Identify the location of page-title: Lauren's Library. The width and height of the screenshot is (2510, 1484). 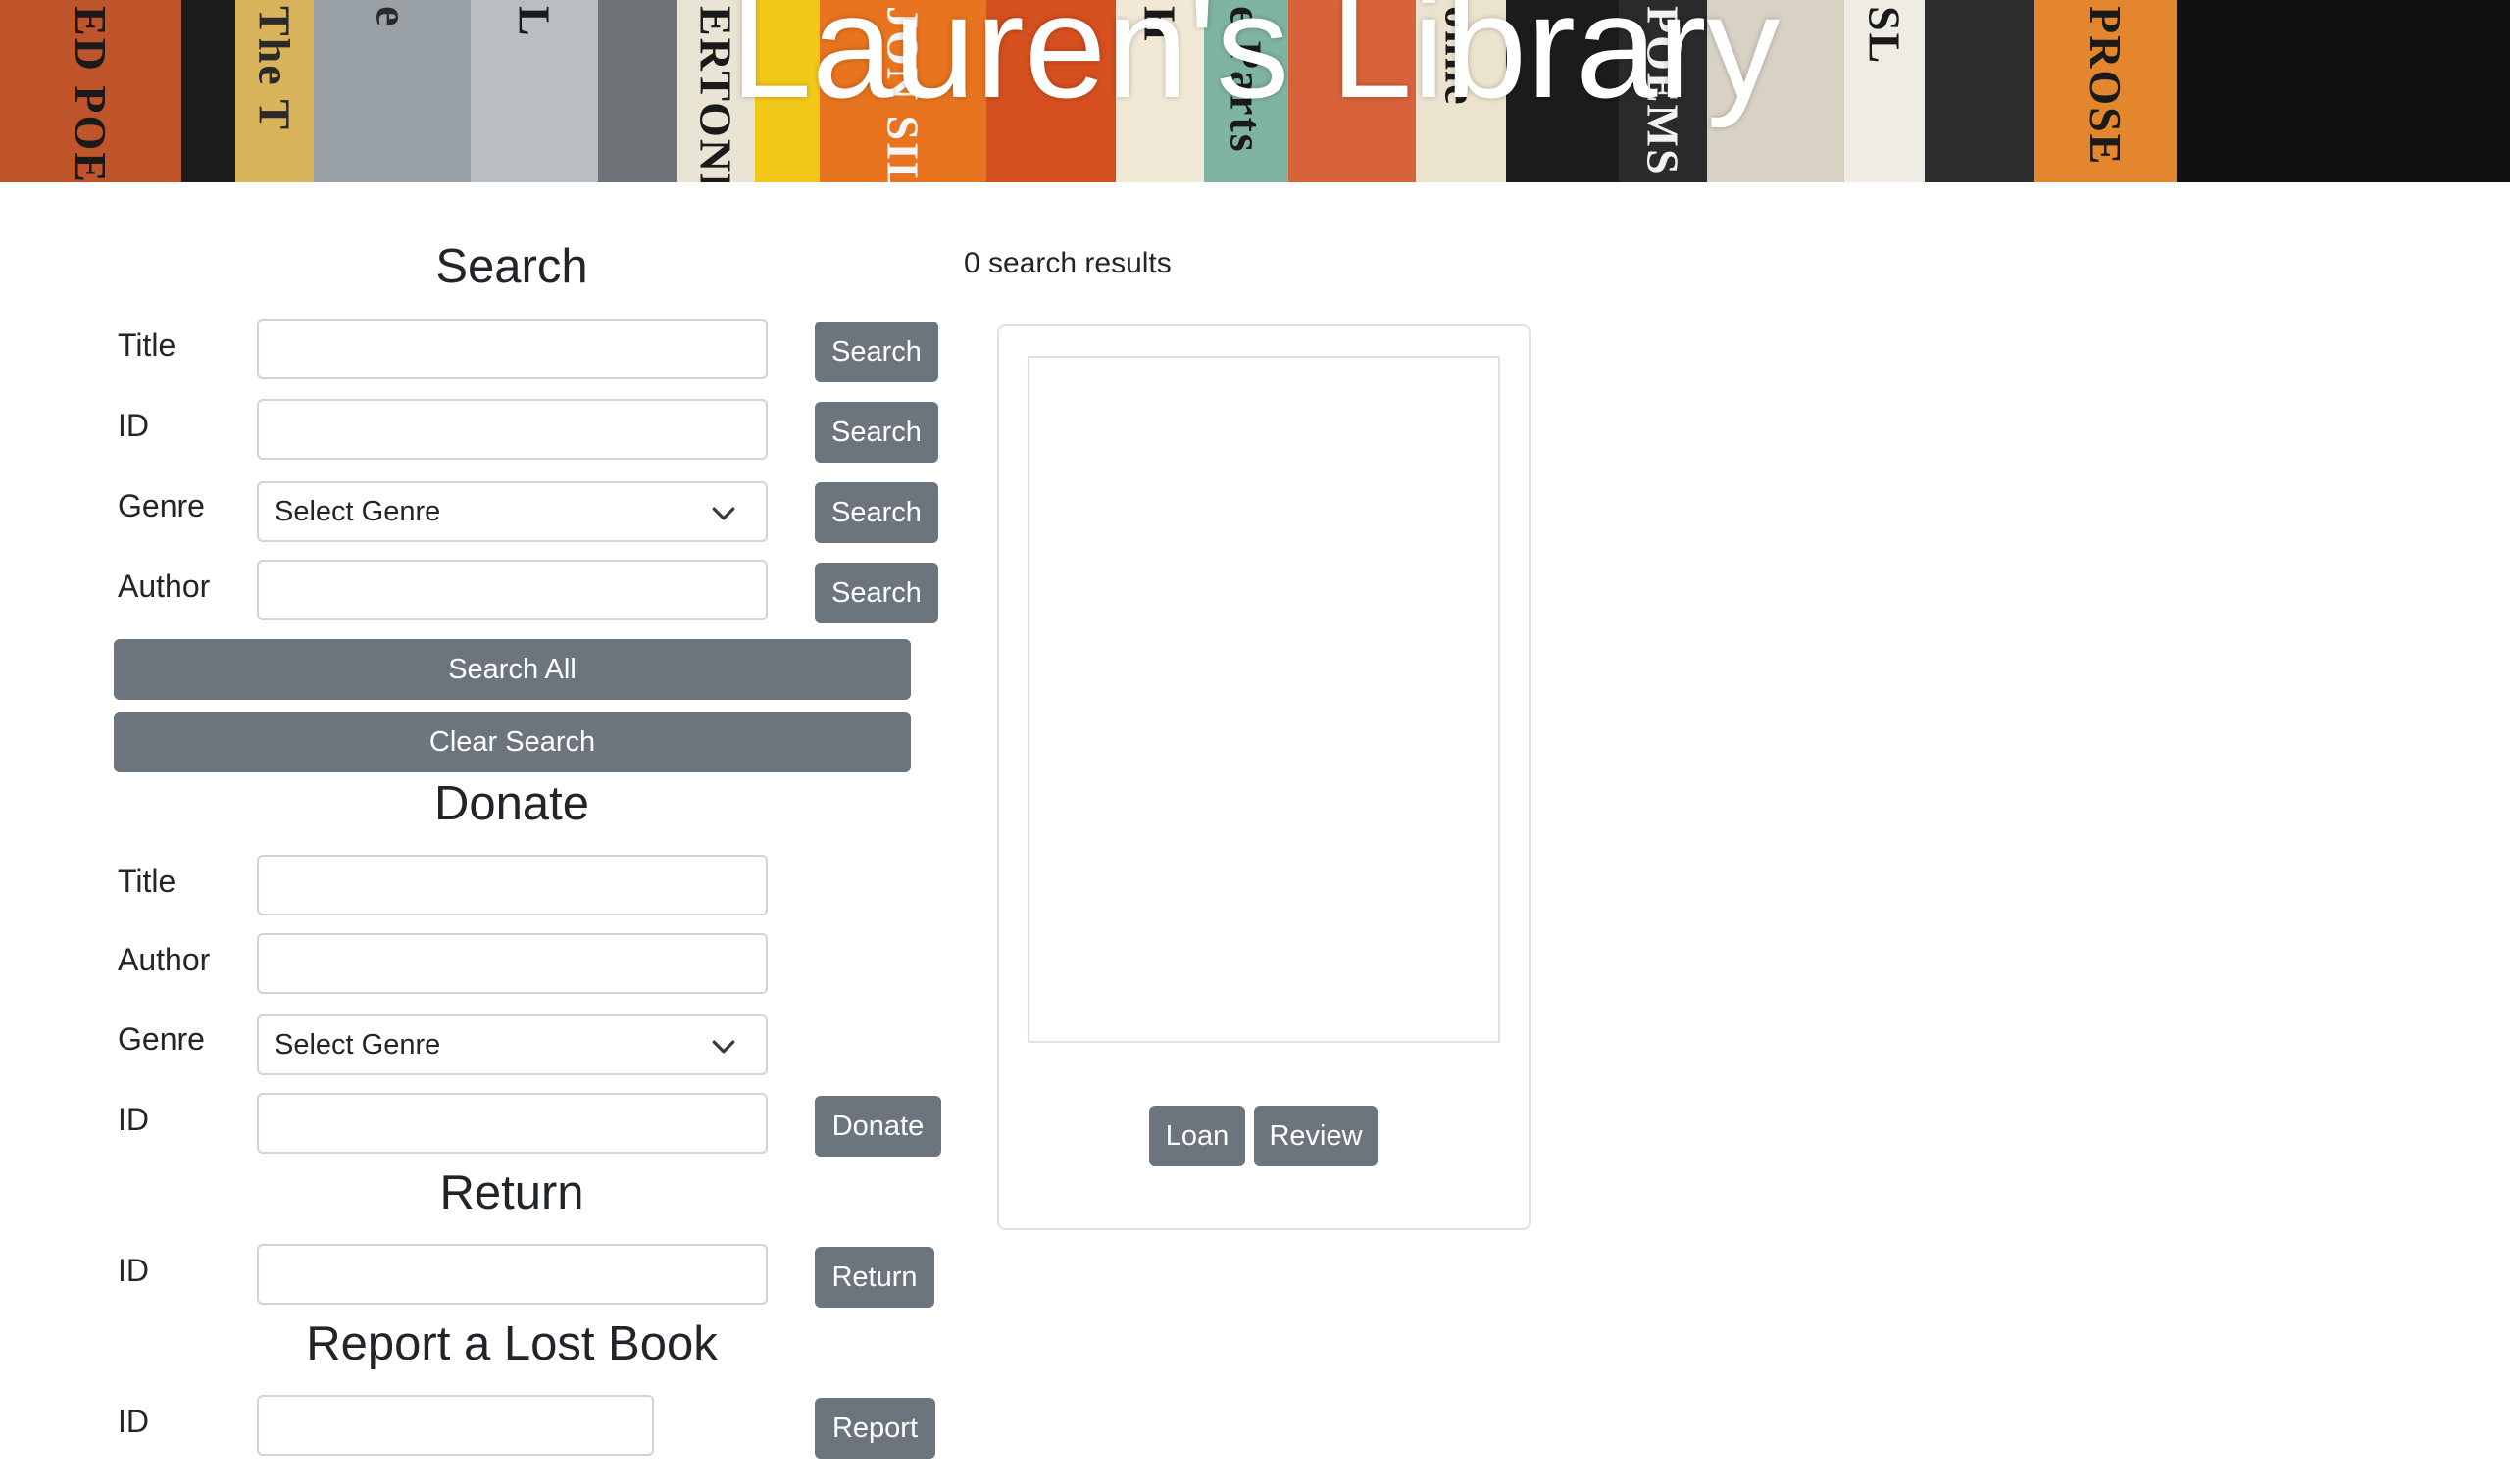
(1255, 64).